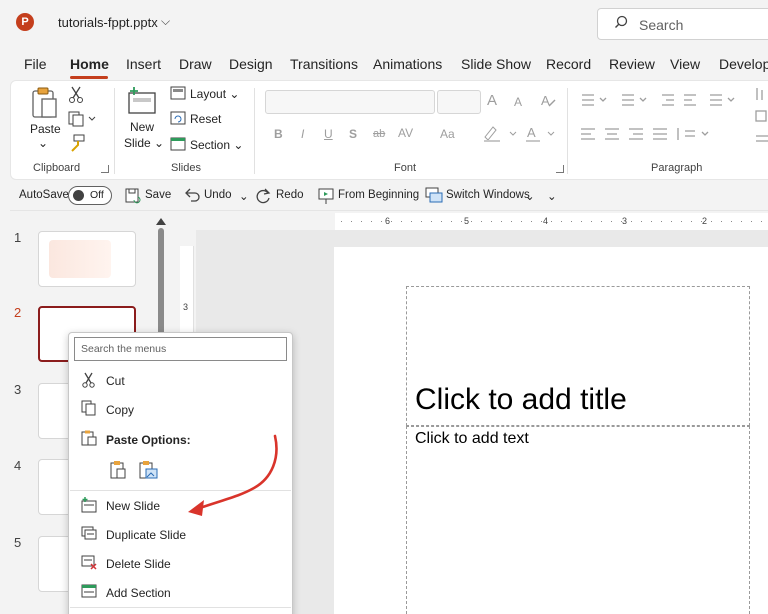 The image size is (768, 614). Describe the element at coordinates (133, 506) in the screenshot. I see `menu-item-new-slide: New Slide` at that location.